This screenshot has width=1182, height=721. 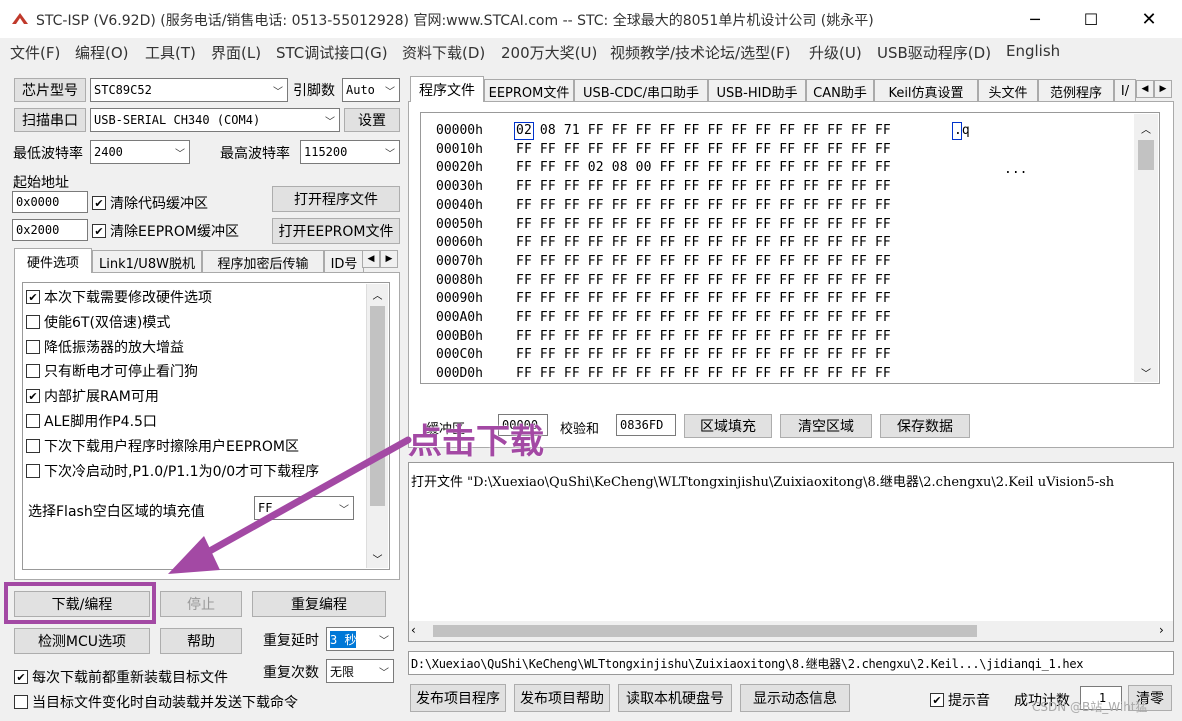 What do you see at coordinates (757, 90) in the screenshot?
I see `tab-usb-hid: USB-HID助手` at bounding box center [757, 90].